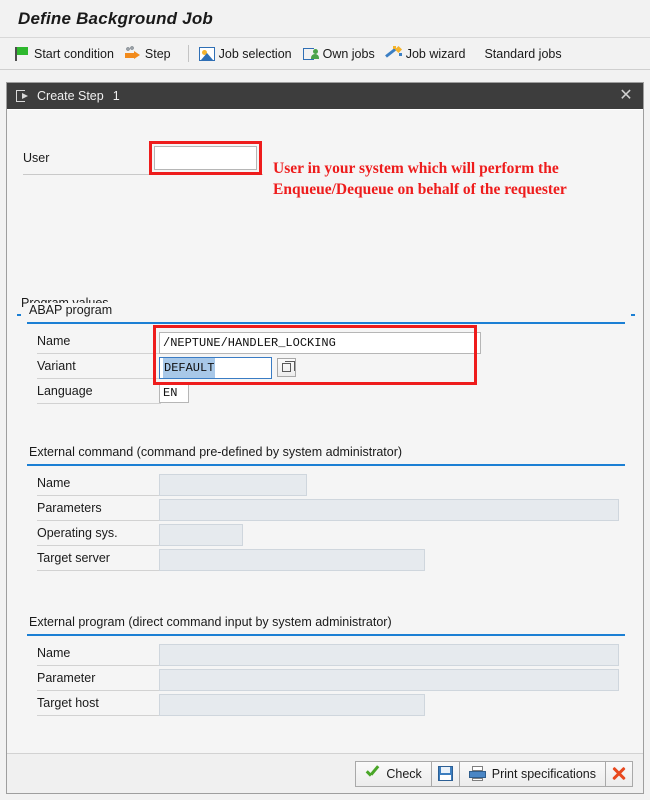 The width and height of the screenshot is (650, 800). I want to click on extcmd-name-input, so click(233, 485).